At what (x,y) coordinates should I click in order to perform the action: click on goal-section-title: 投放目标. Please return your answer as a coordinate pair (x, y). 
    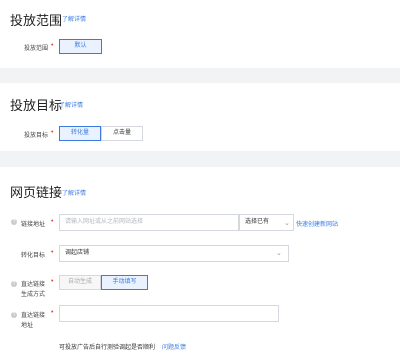
    Looking at the image, I should click on (36, 105).